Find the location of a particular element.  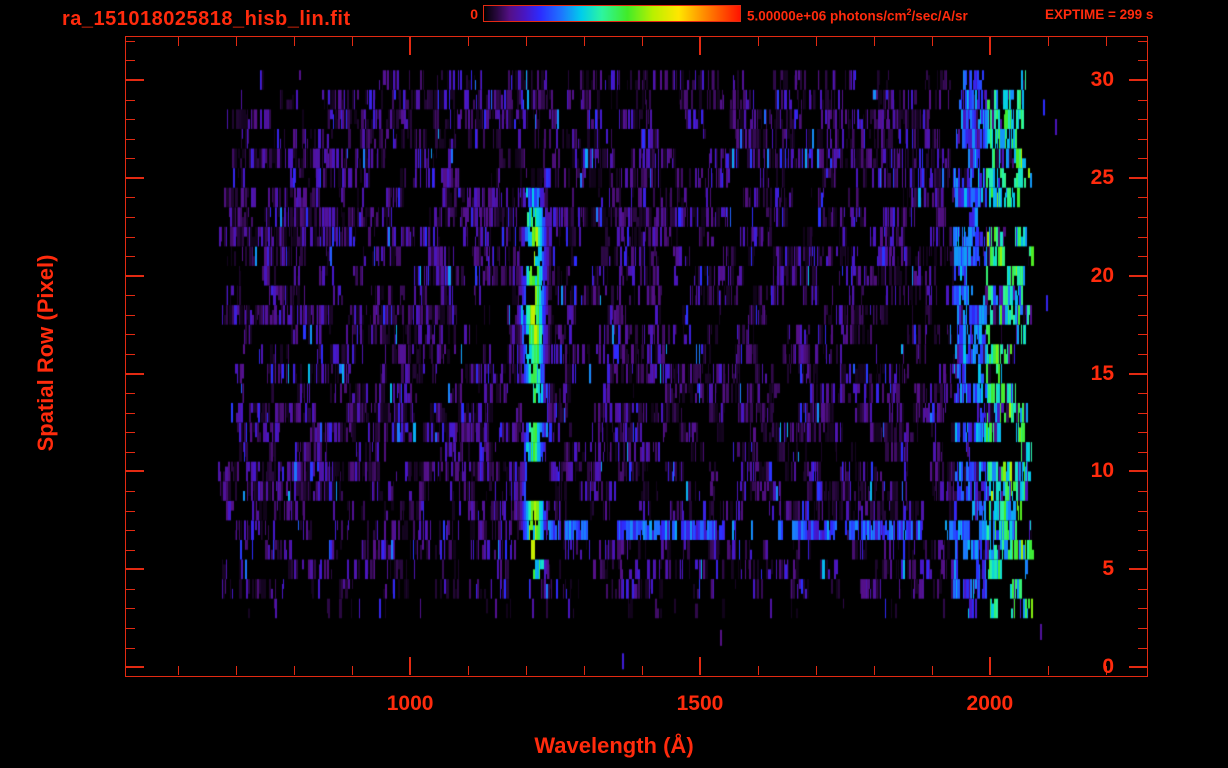

y-tick-label: 30 is located at coordinates (1102, 80).